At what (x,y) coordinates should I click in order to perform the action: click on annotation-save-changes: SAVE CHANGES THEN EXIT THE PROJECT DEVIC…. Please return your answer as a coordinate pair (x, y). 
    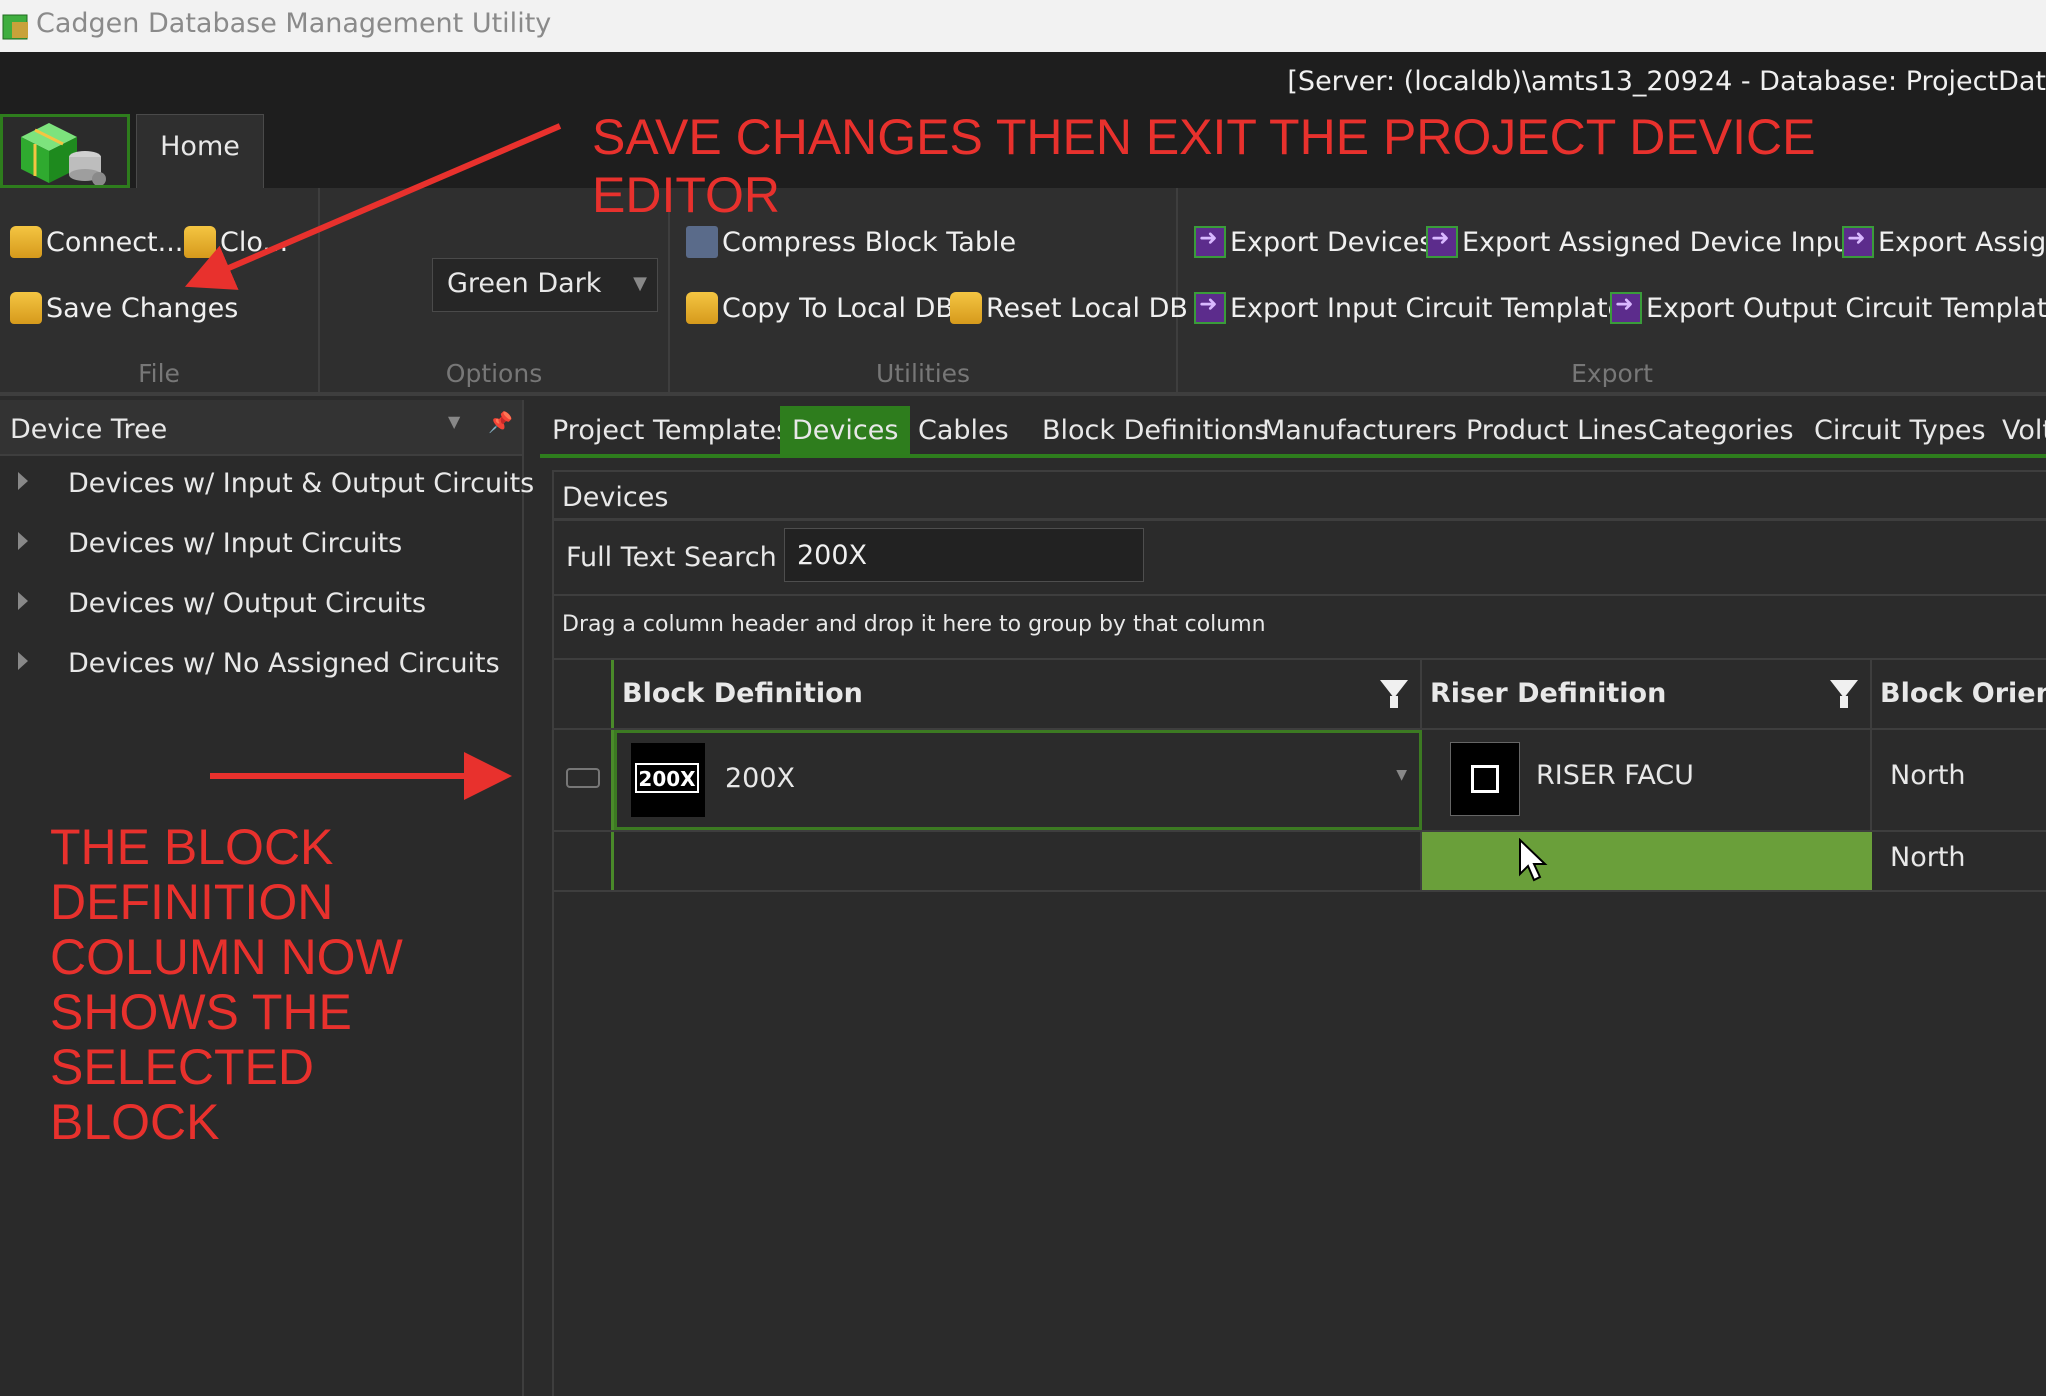
    Looking at the image, I should click on (1204, 166).